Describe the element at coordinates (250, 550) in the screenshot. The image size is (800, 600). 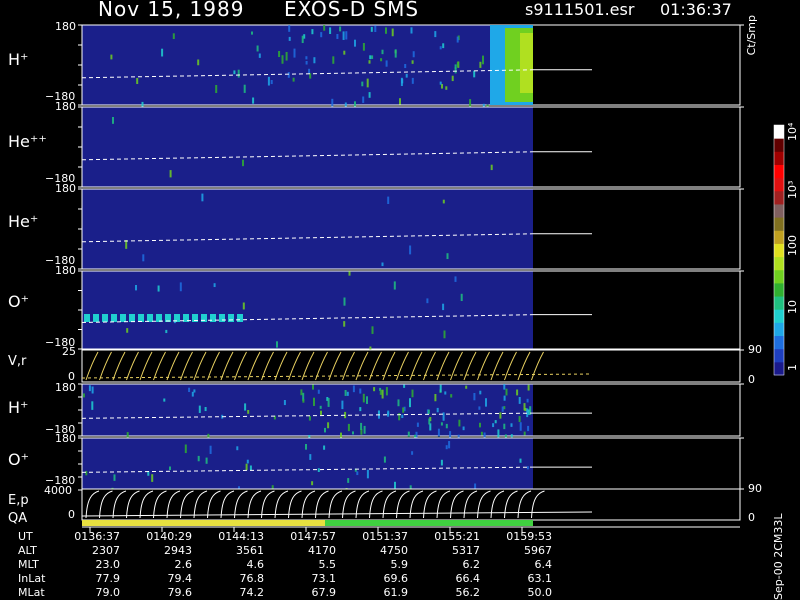
I see `footer-cell: 3561` at that location.